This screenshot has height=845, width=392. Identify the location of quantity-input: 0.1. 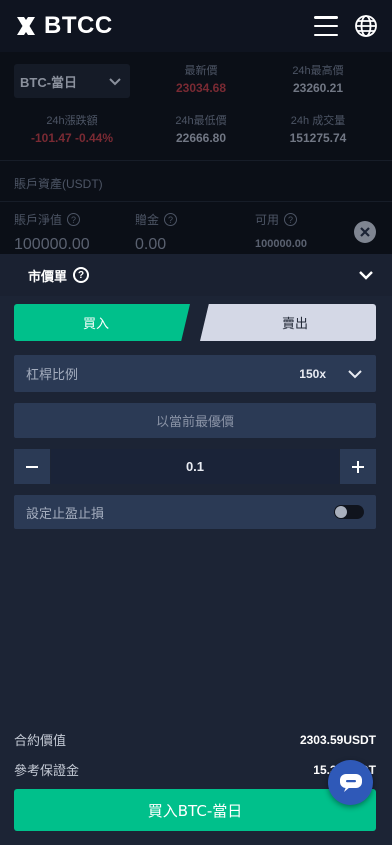
(195, 466).